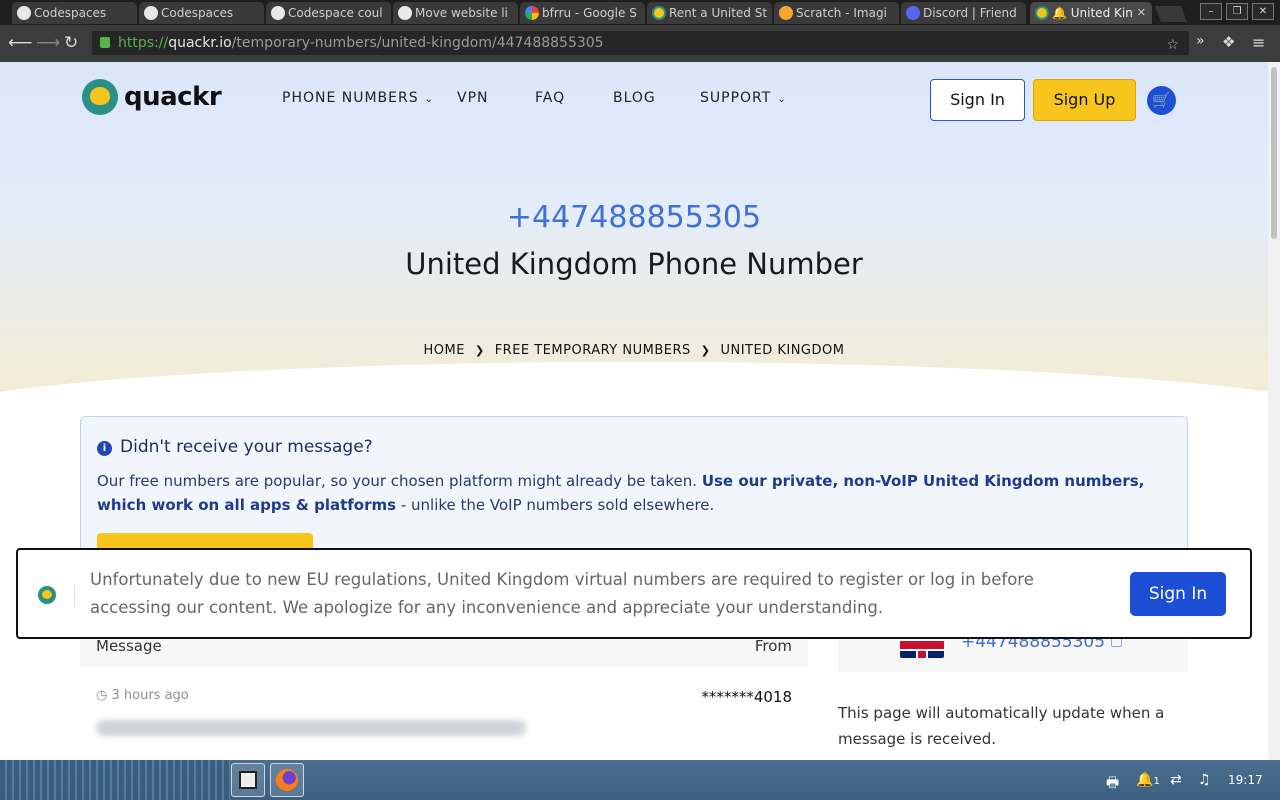 The width and height of the screenshot is (1280, 800). What do you see at coordinates (200, 43) in the screenshot?
I see `url-host: quackr.io` at bounding box center [200, 43].